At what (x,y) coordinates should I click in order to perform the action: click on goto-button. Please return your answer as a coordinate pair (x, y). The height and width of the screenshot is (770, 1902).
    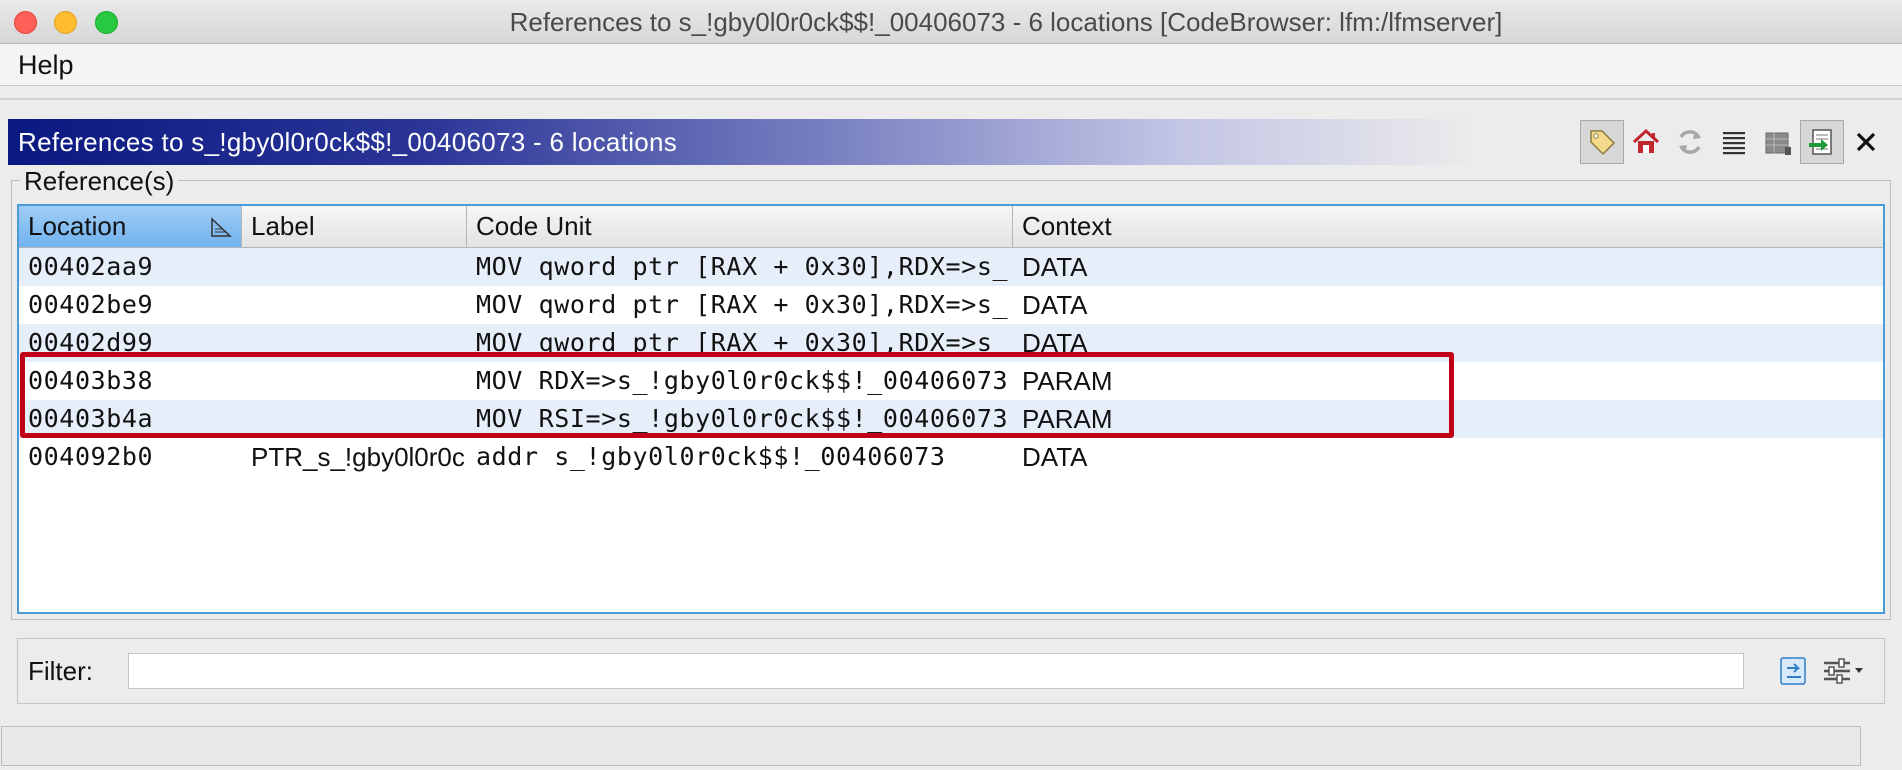
    Looking at the image, I should click on (1822, 142).